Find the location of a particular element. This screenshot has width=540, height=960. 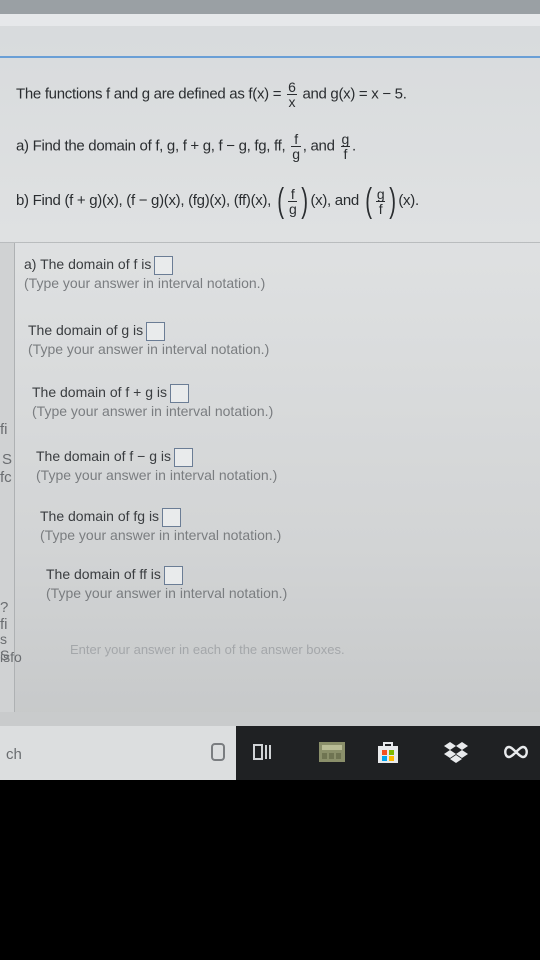

domain-ff-input is located at coordinates (173, 575).